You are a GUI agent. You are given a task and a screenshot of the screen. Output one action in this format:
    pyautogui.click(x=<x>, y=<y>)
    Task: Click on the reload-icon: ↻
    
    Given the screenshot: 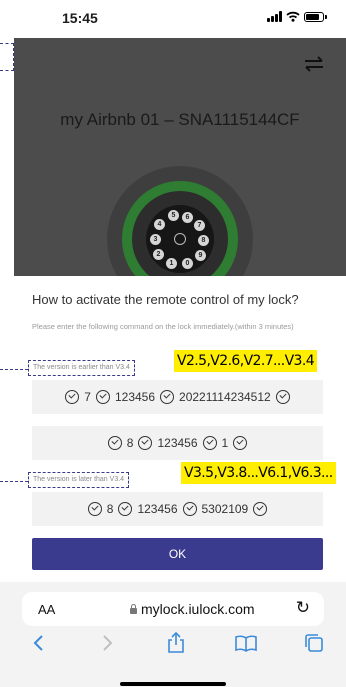 What is the action you would take?
    pyautogui.click(x=303, y=608)
    